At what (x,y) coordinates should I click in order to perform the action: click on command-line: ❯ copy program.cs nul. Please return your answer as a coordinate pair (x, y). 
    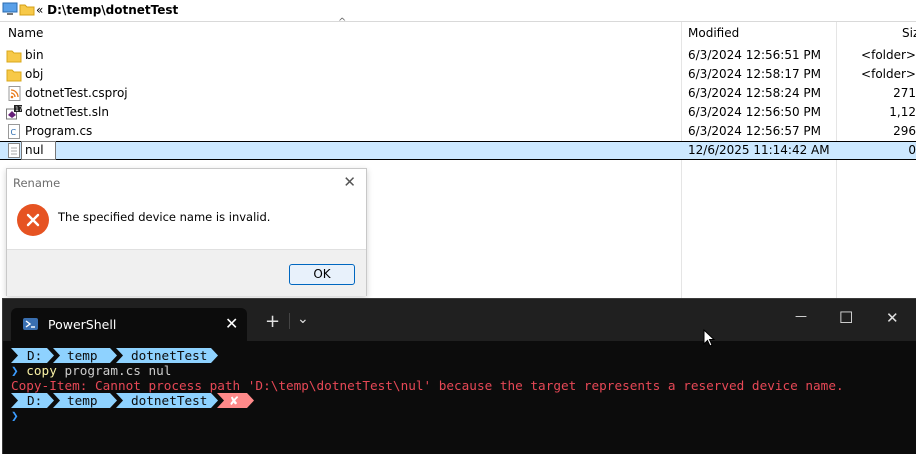
    Looking at the image, I should click on (91, 370).